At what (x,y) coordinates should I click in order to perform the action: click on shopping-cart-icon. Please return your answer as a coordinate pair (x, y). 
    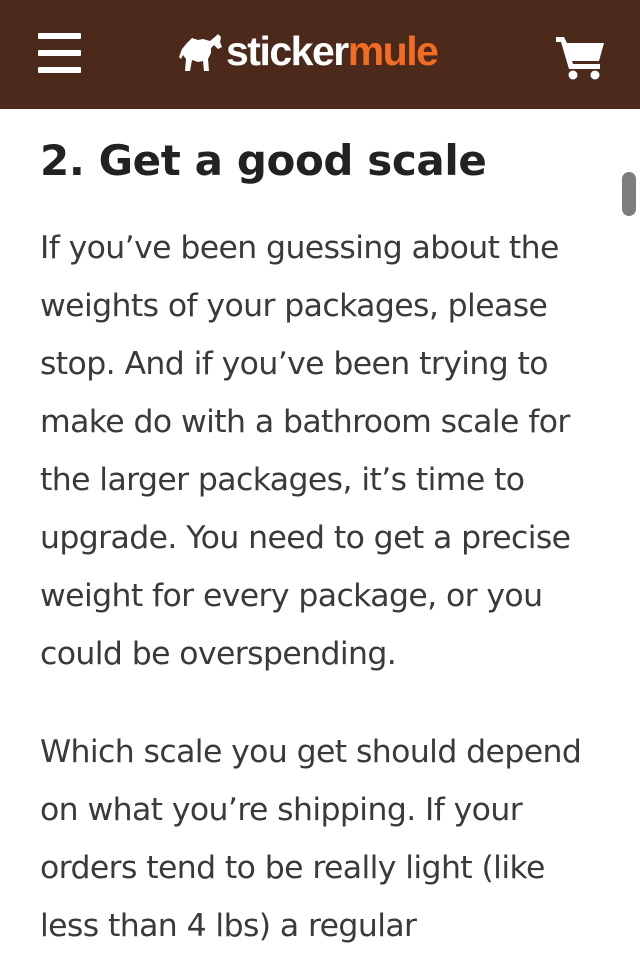
    Looking at the image, I should click on (581, 57).